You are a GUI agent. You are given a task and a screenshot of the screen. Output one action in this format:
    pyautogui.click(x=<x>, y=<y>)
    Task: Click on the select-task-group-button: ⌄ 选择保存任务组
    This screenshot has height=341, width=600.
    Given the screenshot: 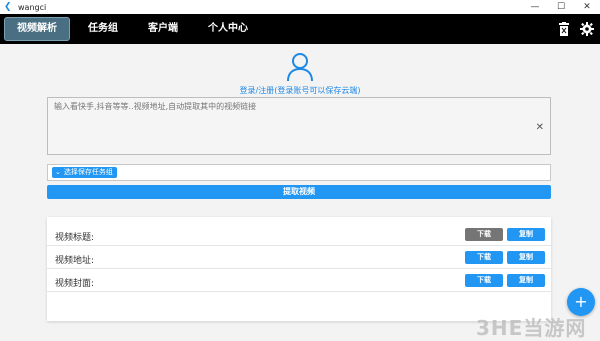 What is the action you would take?
    pyautogui.click(x=84, y=172)
    